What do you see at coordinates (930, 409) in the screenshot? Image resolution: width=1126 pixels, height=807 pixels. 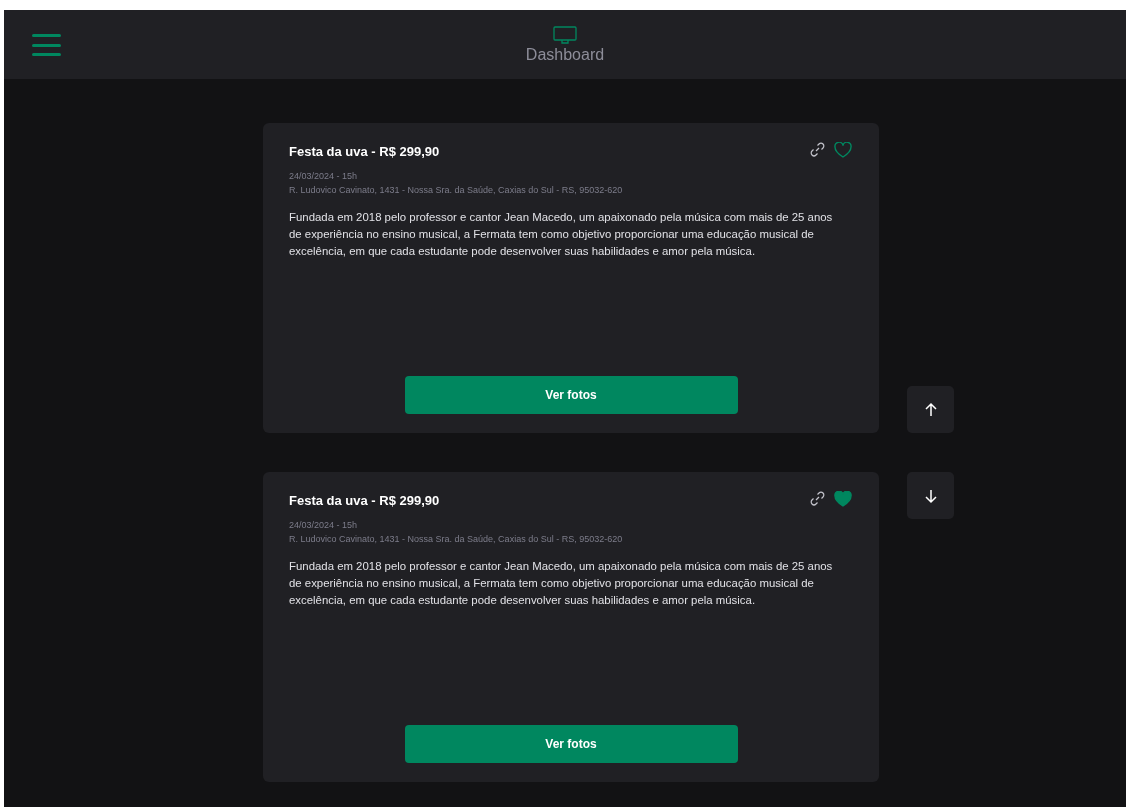 I see `up-arrow-button` at bounding box center [930, 409].